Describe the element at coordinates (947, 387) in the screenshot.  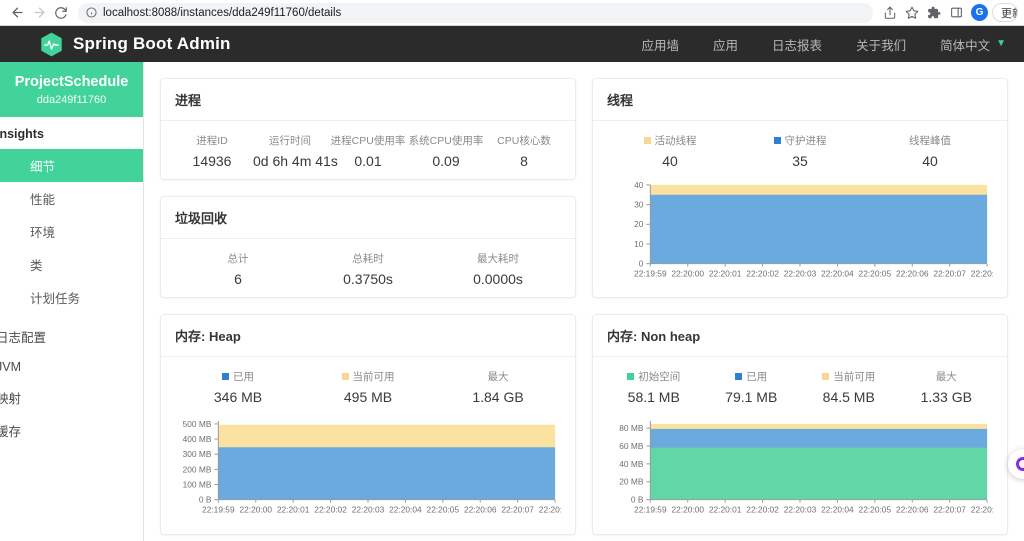
I see `stat-nonheap-max: 最大 1.33 GB` at that location.